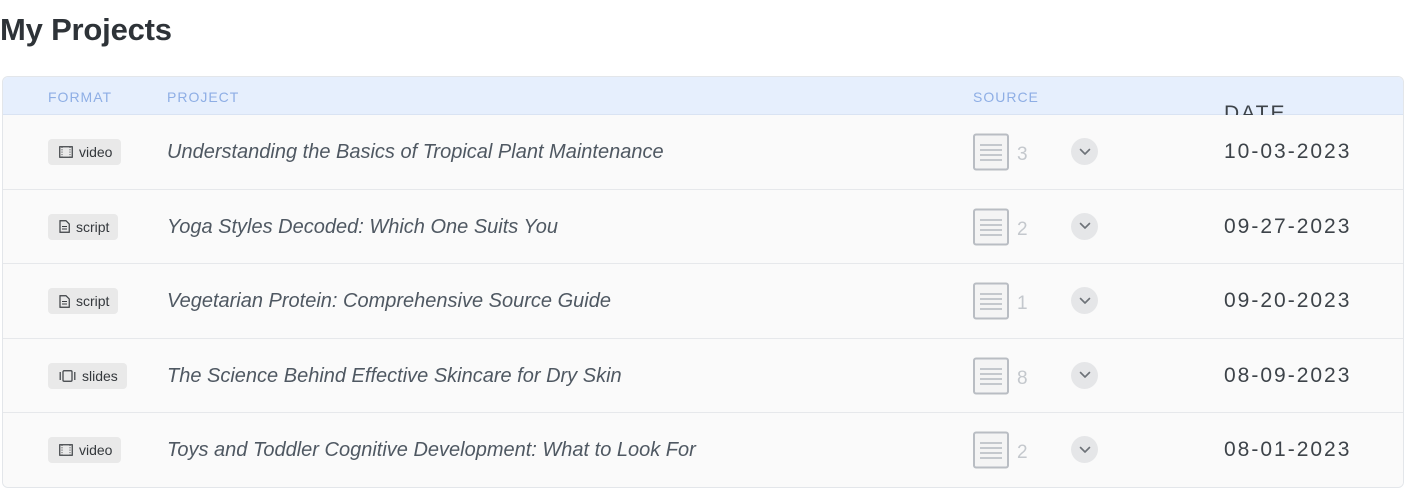  I want to click on source-count: 1, so click(1022, 303).